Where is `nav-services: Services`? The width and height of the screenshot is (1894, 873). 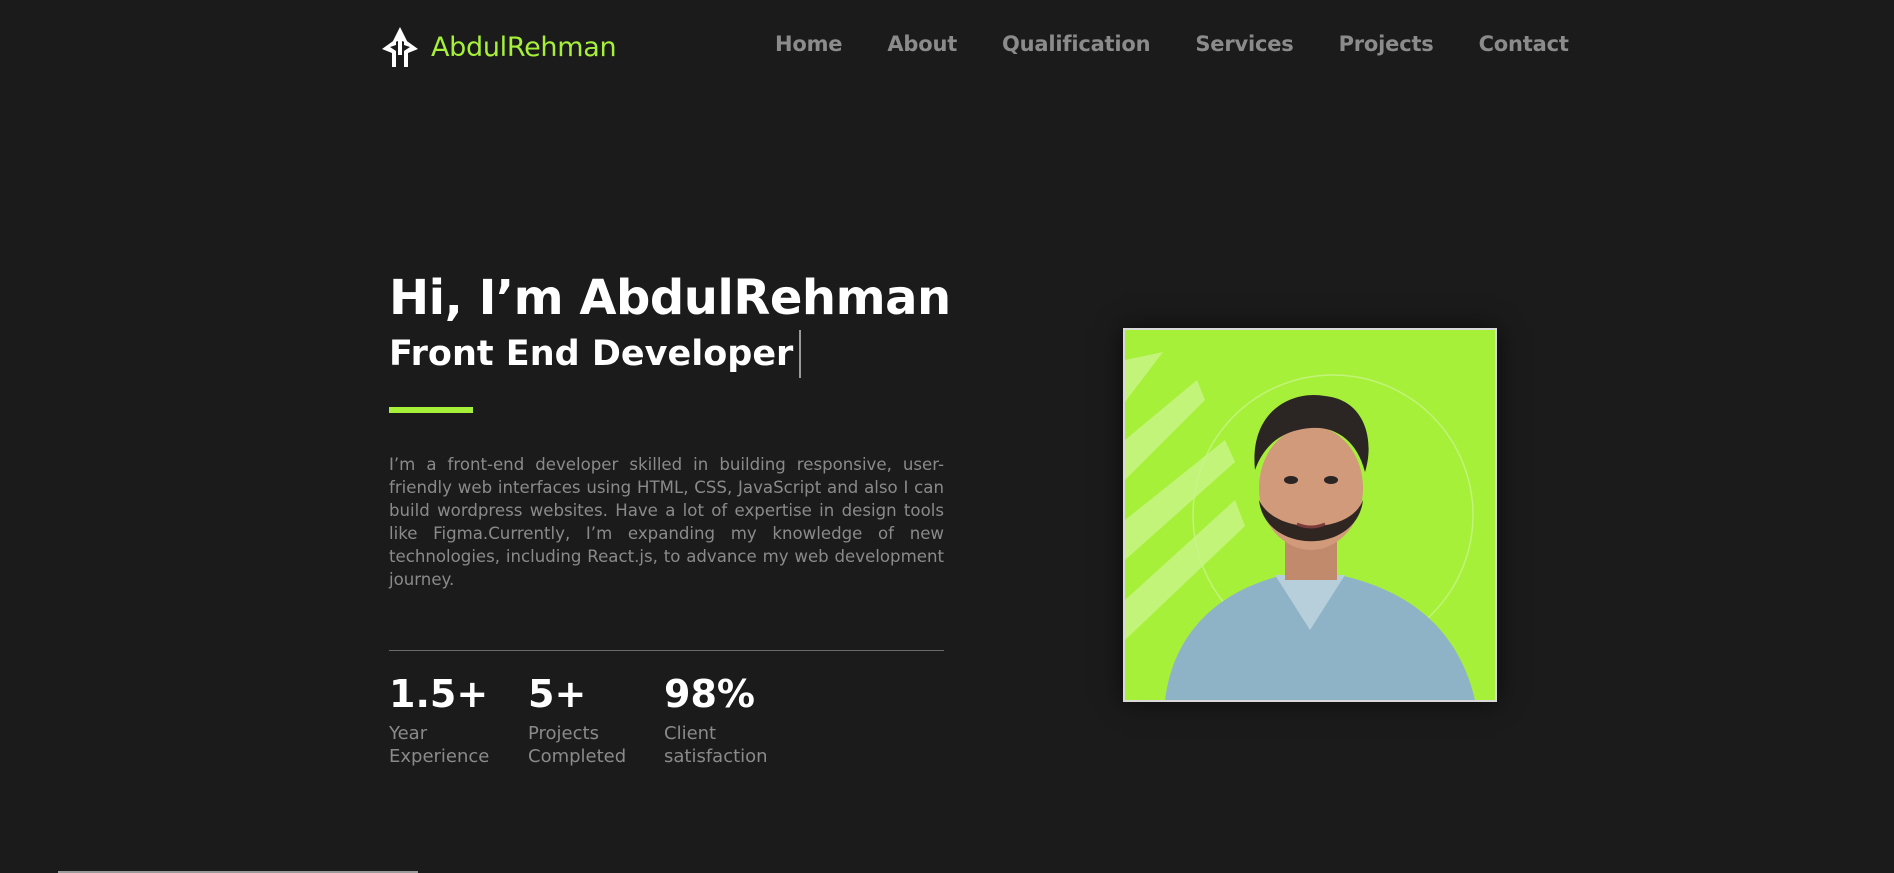
nav-services: Services is located at coordinates (1244, 44).